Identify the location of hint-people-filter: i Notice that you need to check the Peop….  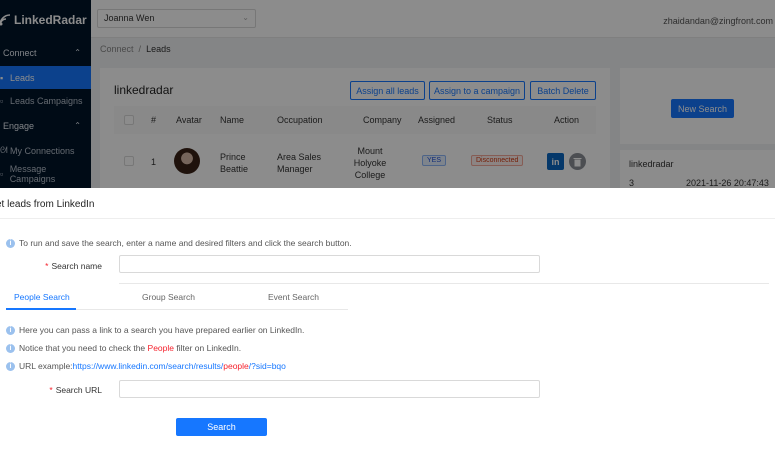
(123, 348).